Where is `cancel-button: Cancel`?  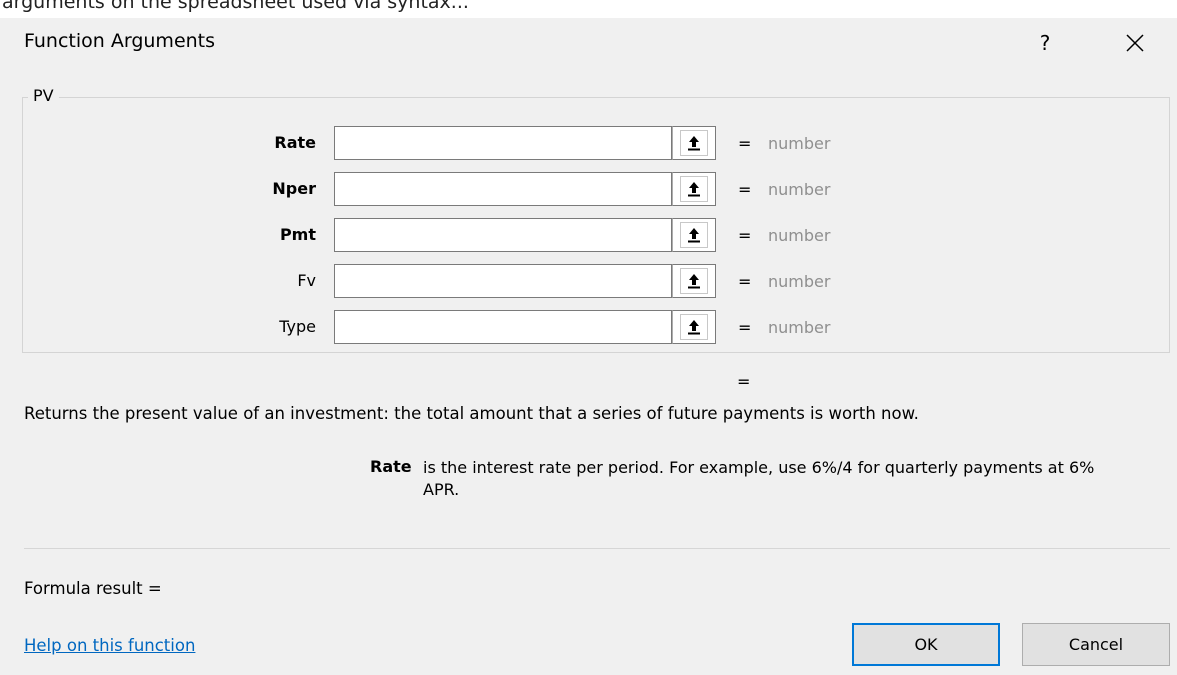 cancel-button: Cancel is located at coordinates (1096, 644).